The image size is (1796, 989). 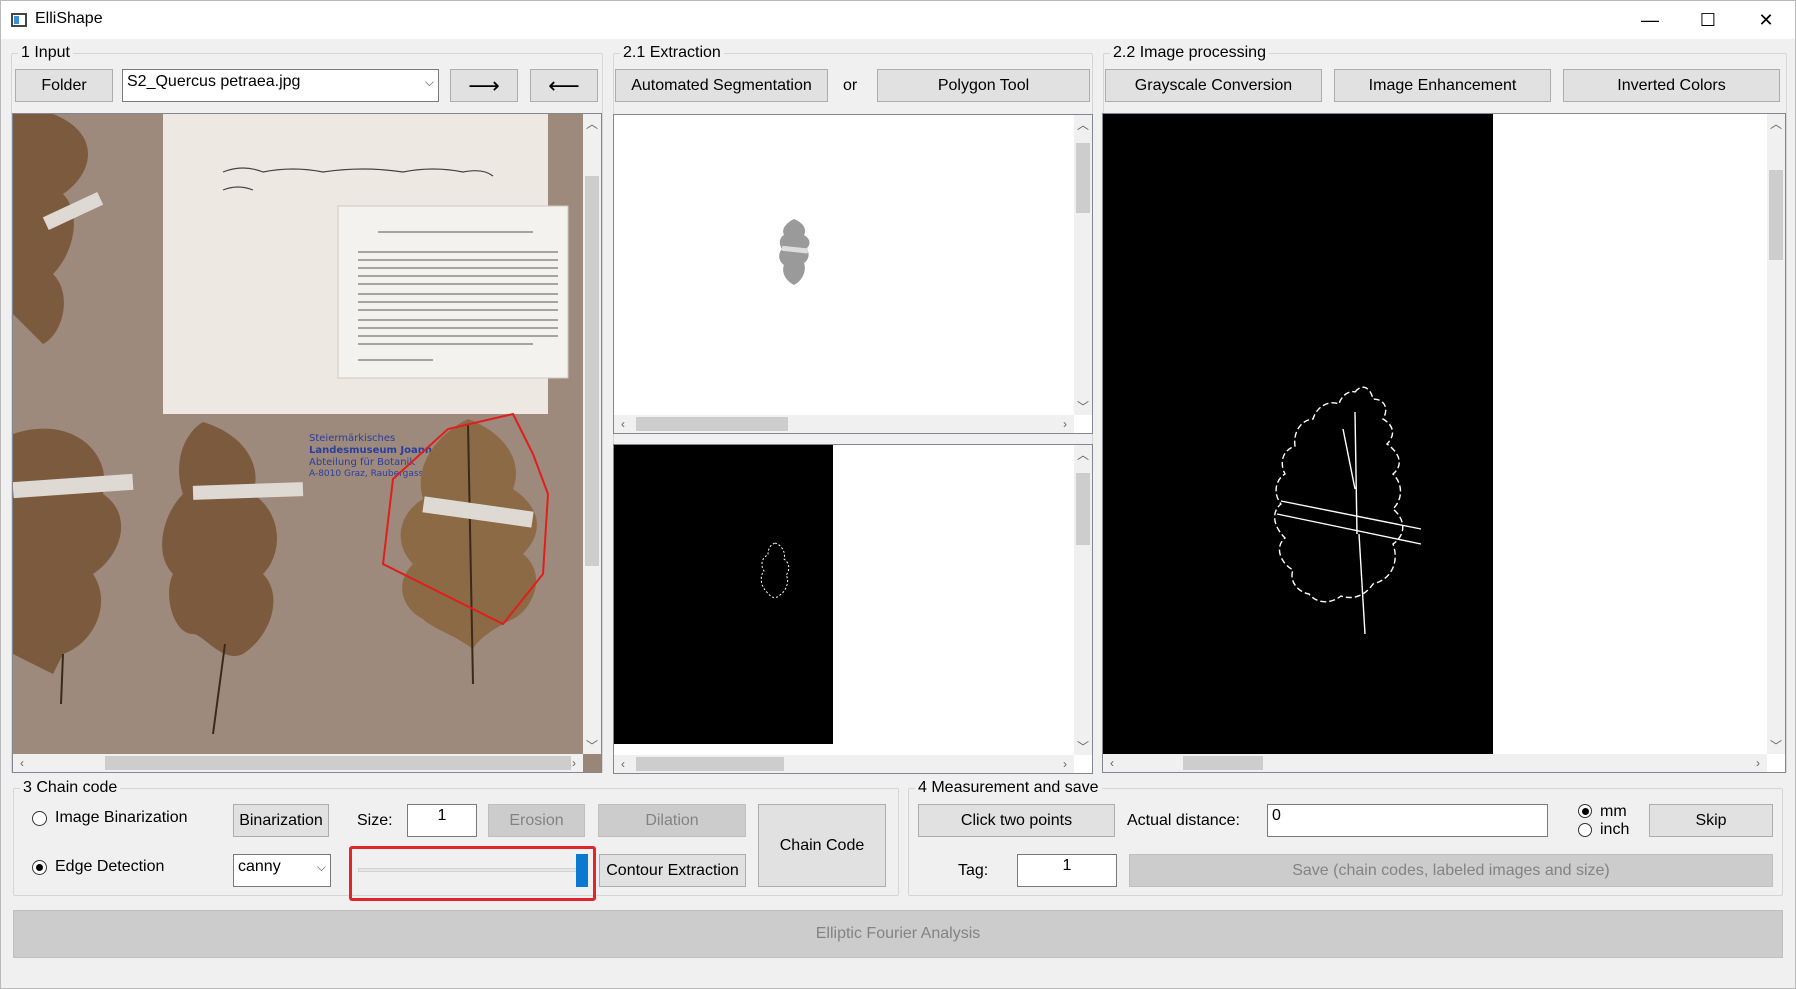 What do you see at coordinates (983, 85) in the screenshot?
I see `polygon-tool-button: Polygon Tool` at bounding box center [983, 85].